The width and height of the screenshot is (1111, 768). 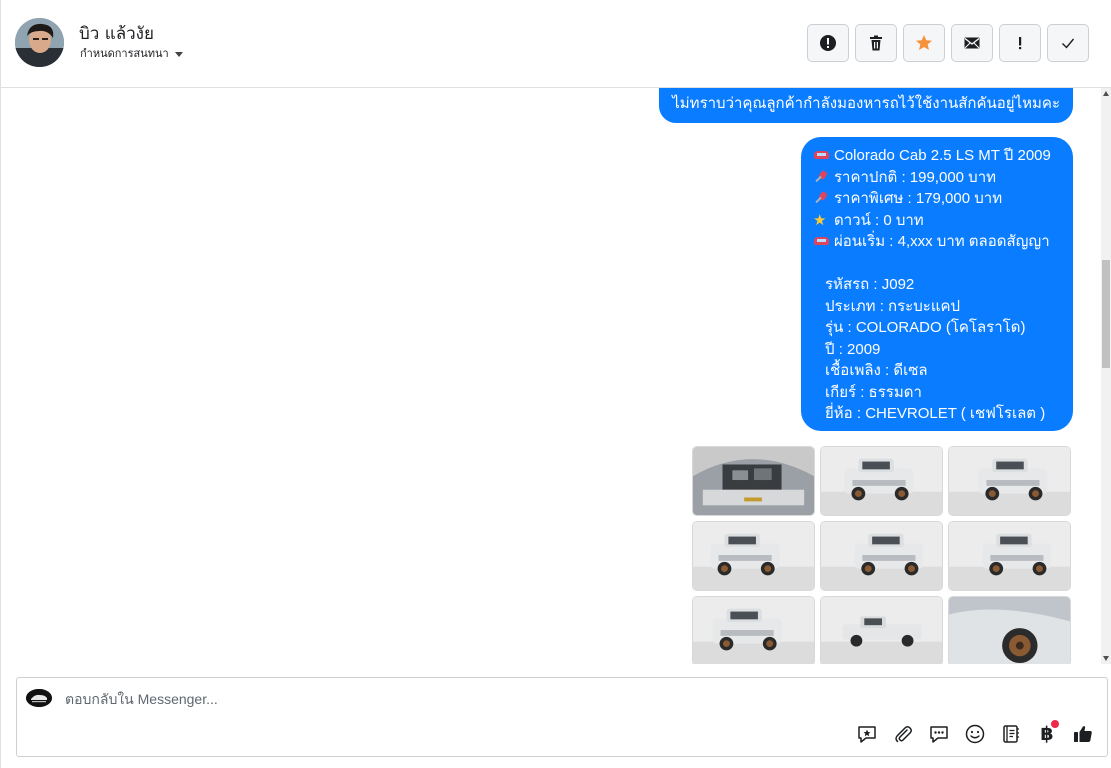 What do you see at coordinates (1009, 481) in the screenshot?
I see `front-photo` at bounding box center [1009, 481].